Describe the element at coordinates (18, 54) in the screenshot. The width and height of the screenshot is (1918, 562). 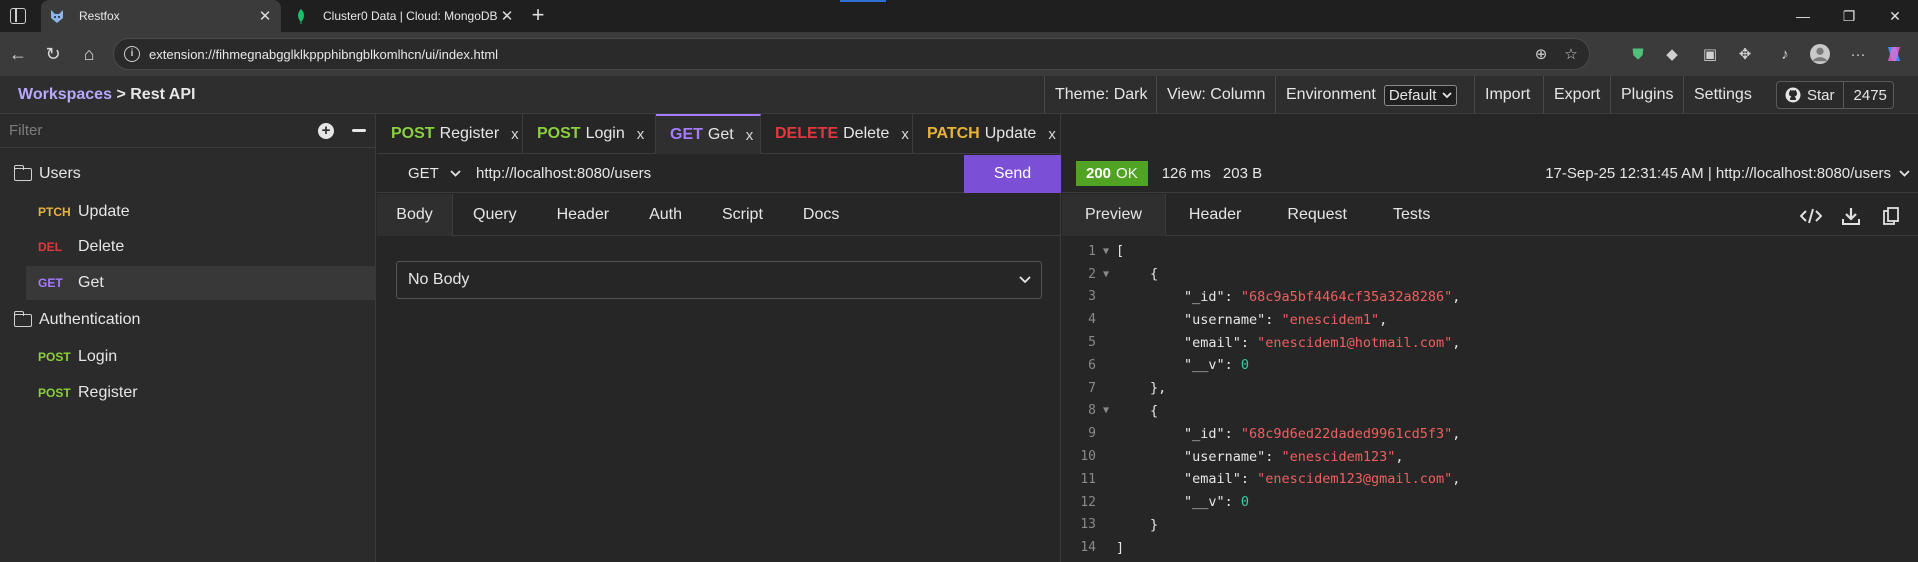
I see `back-icon: ←` at that location.